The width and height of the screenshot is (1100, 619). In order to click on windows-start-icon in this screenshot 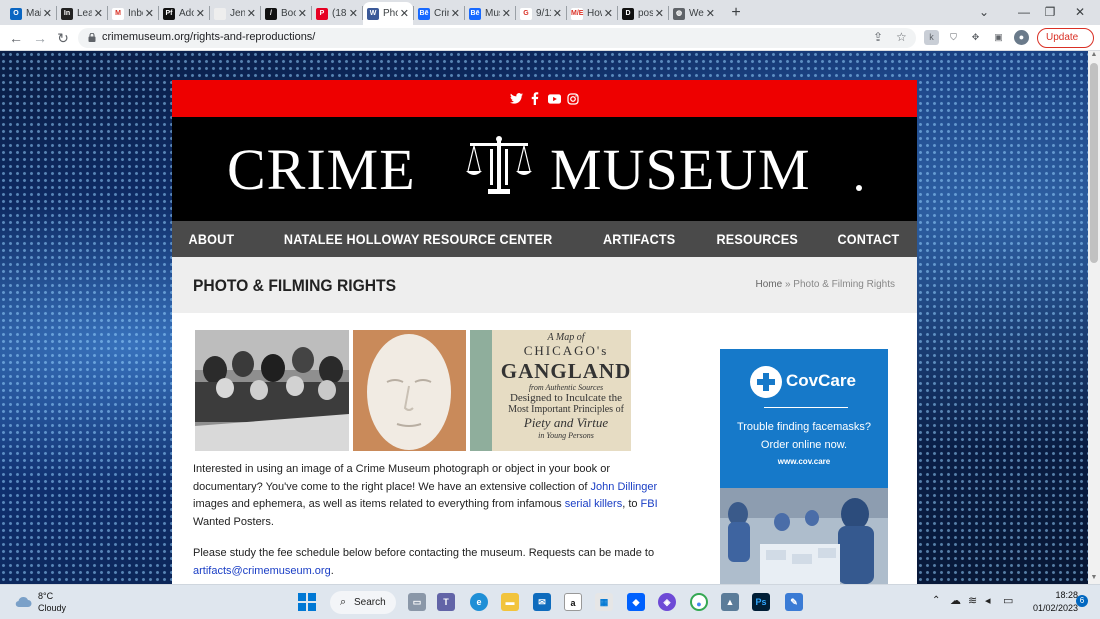, I will do `click(307, 602)`.